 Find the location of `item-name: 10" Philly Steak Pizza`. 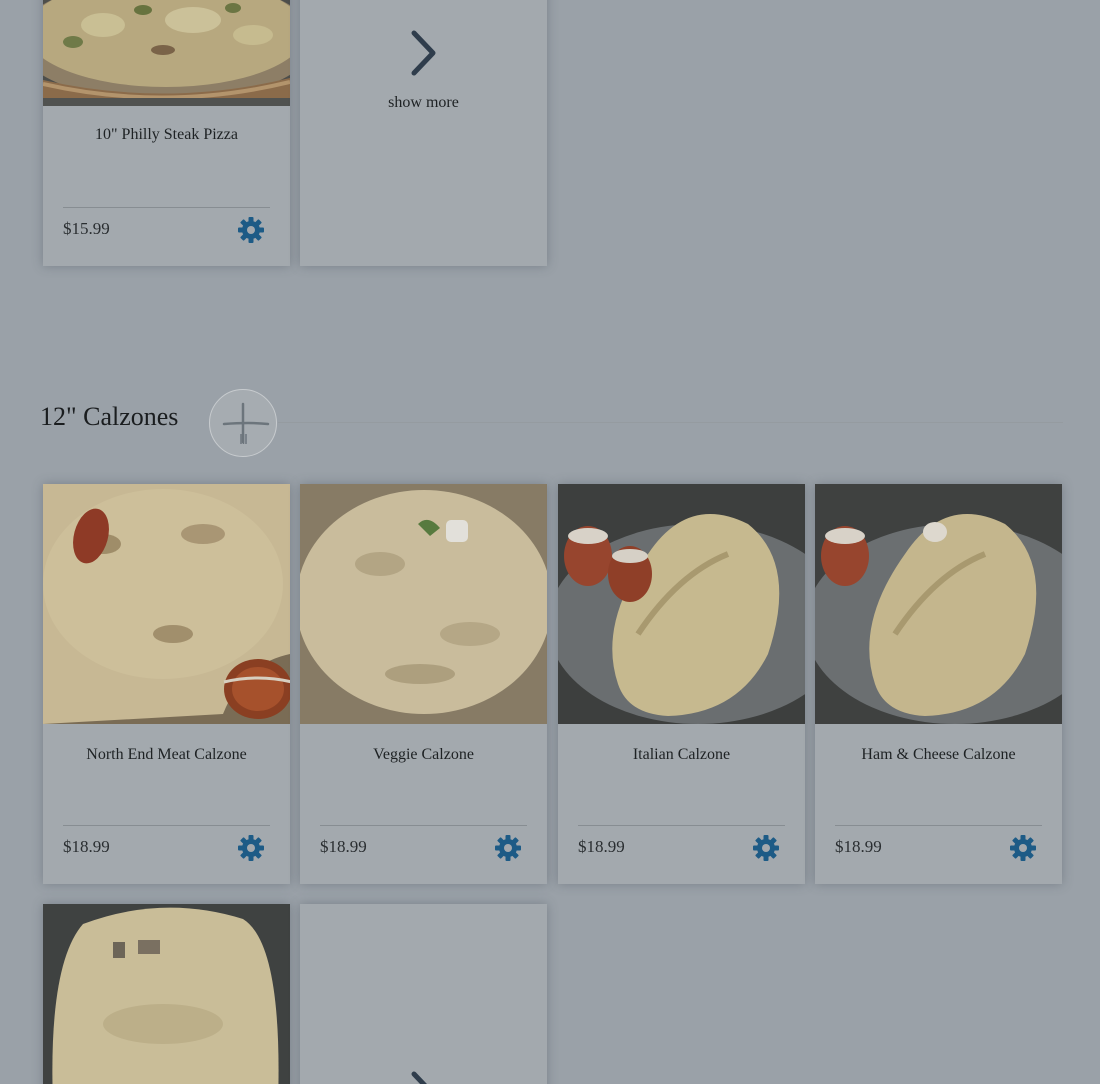

item-name: 10" Philly Steak Pizza is located at coordinates (166, 135).